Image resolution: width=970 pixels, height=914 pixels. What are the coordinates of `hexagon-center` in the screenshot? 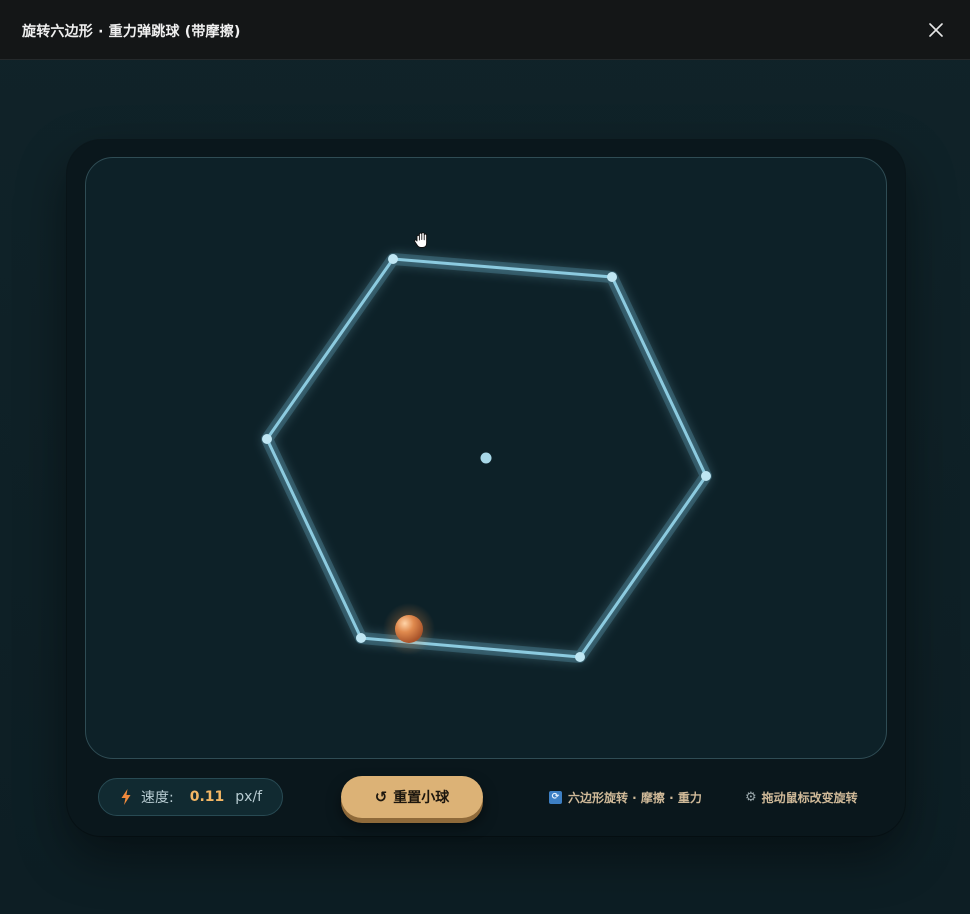 It's located at (486, 458).